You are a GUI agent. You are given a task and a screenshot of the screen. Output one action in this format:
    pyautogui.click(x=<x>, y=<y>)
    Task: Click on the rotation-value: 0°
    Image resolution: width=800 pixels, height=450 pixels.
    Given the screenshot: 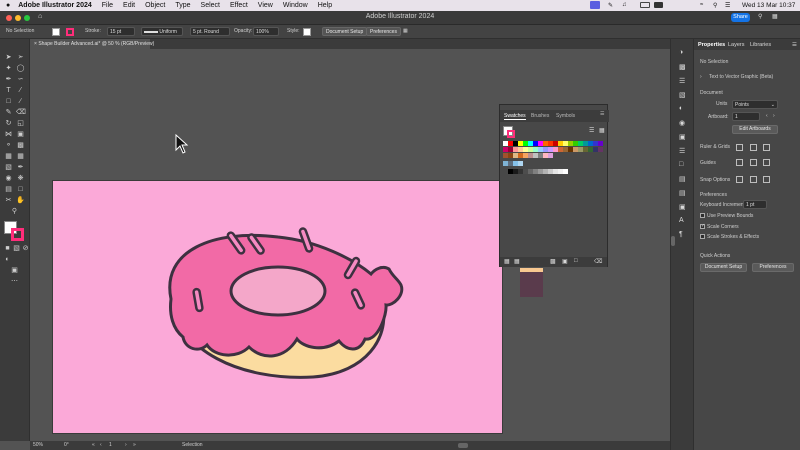 What is the action you would take?
    pyautogui.click(x=66, y=445)
    